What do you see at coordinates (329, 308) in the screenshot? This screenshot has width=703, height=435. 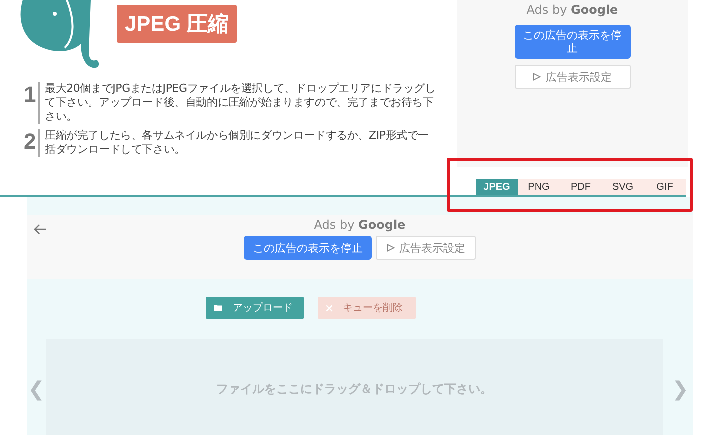 I see `close-icon` at bounding box center [329, 308].